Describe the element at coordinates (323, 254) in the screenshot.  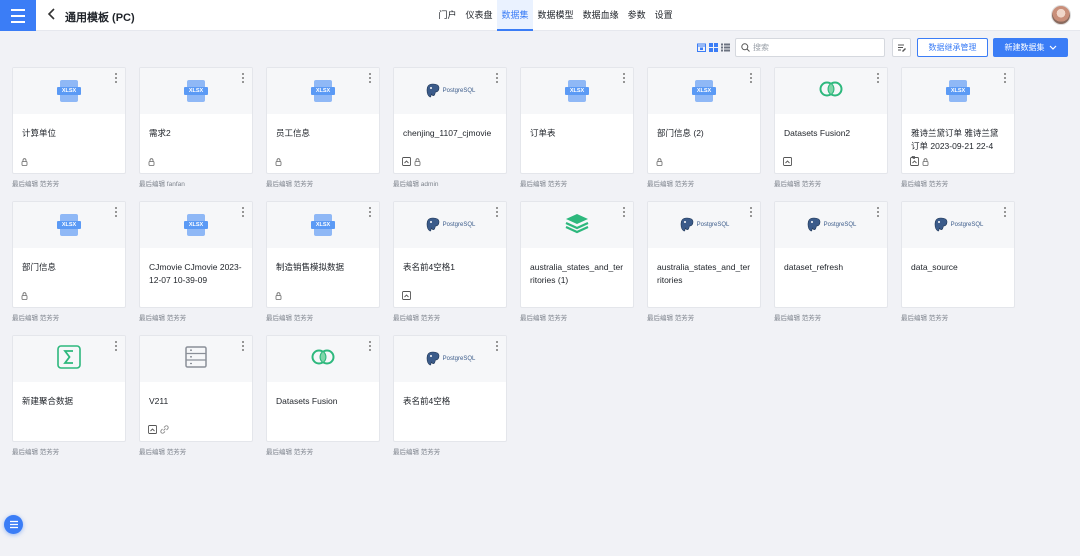
I see `dataset-card-body: XLSX 制造销售模拟数据` at that location.